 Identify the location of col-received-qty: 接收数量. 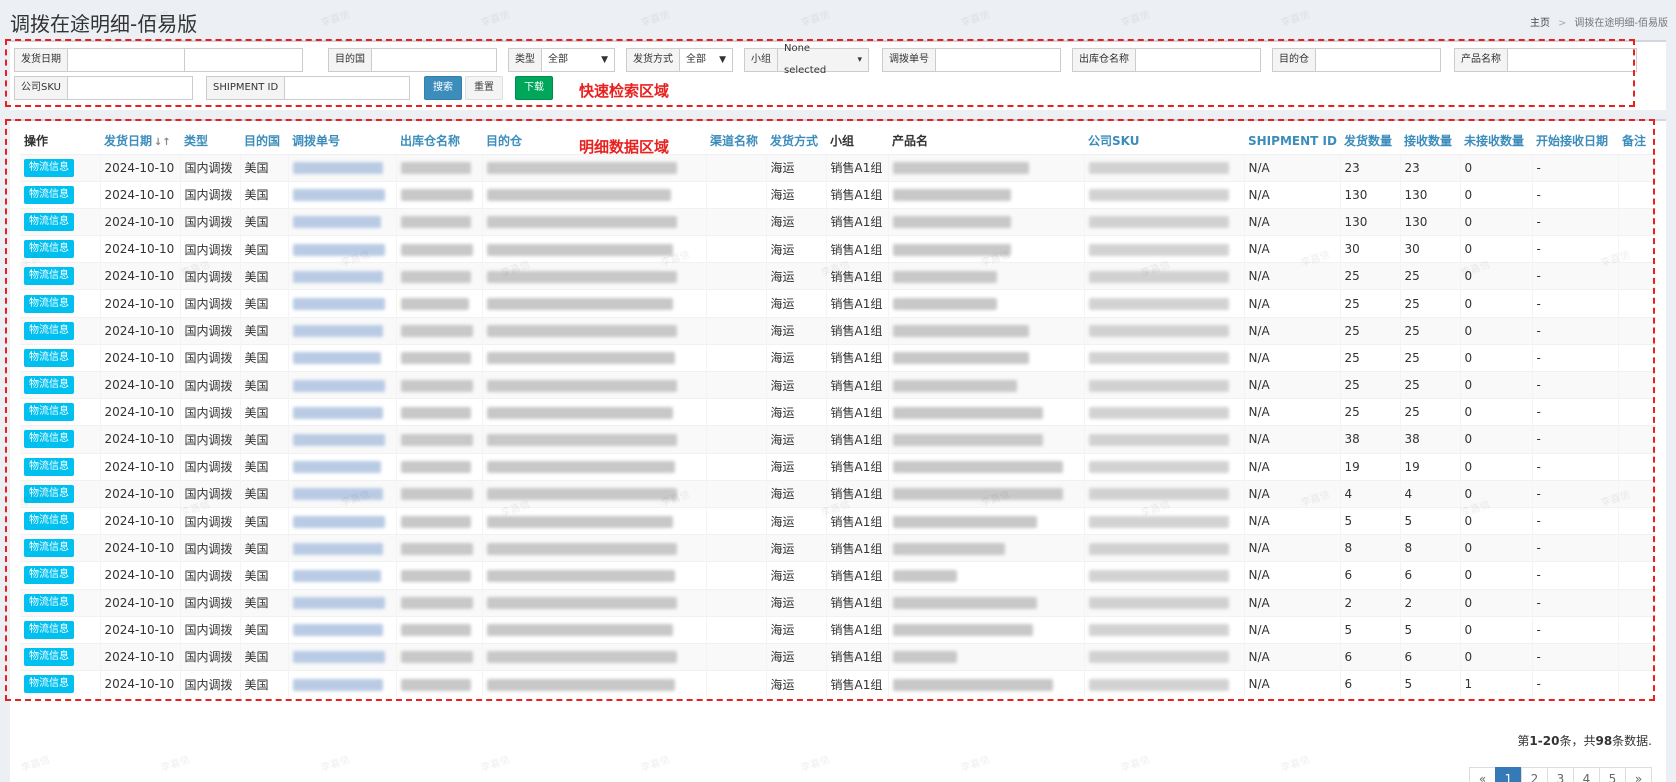
(1430, 141).